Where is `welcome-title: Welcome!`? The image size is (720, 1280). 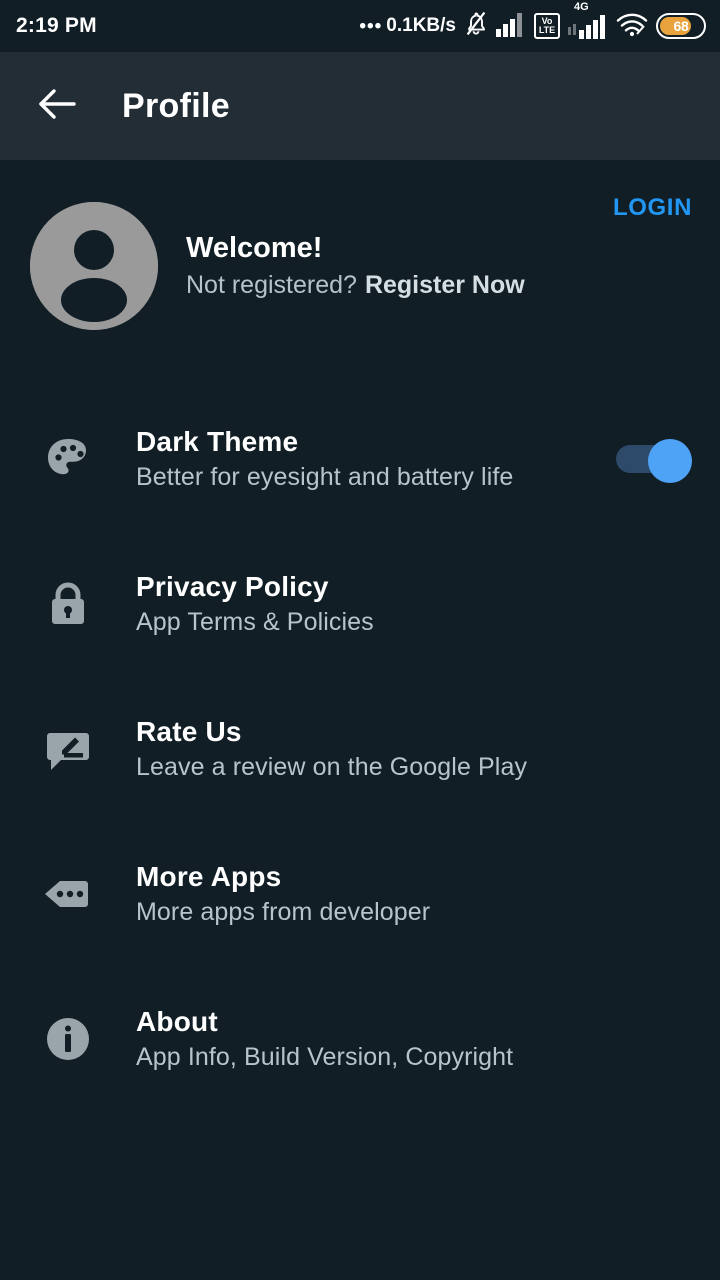
welcome-title: Welcome! is located at coordinates (254, 248).